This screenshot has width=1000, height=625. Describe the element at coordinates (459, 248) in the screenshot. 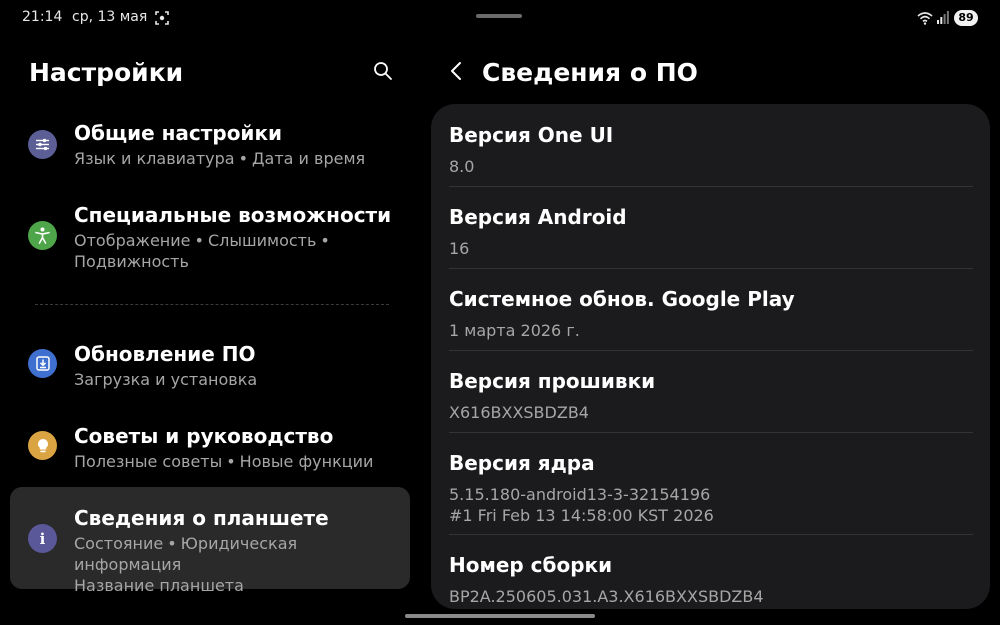

I see `info-value: 16` at that location.